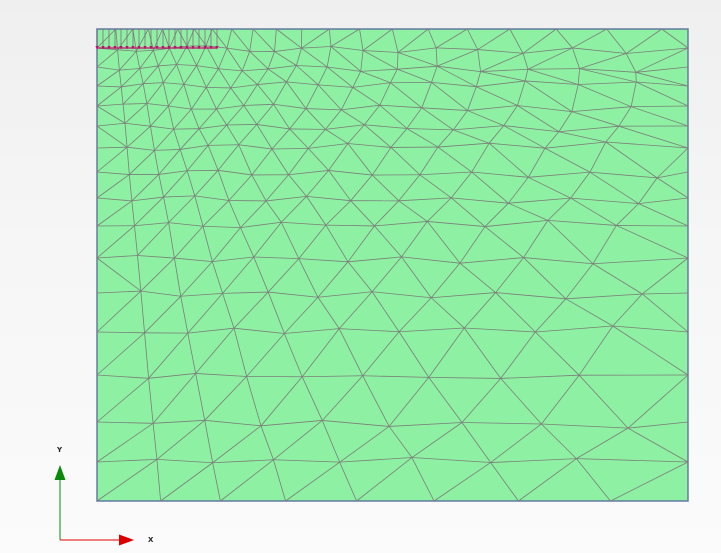 The image size is (721, 553). Describe the element at coordinates (60, 450) in the screenshot. I see `y-axis-label: Y` at that location.